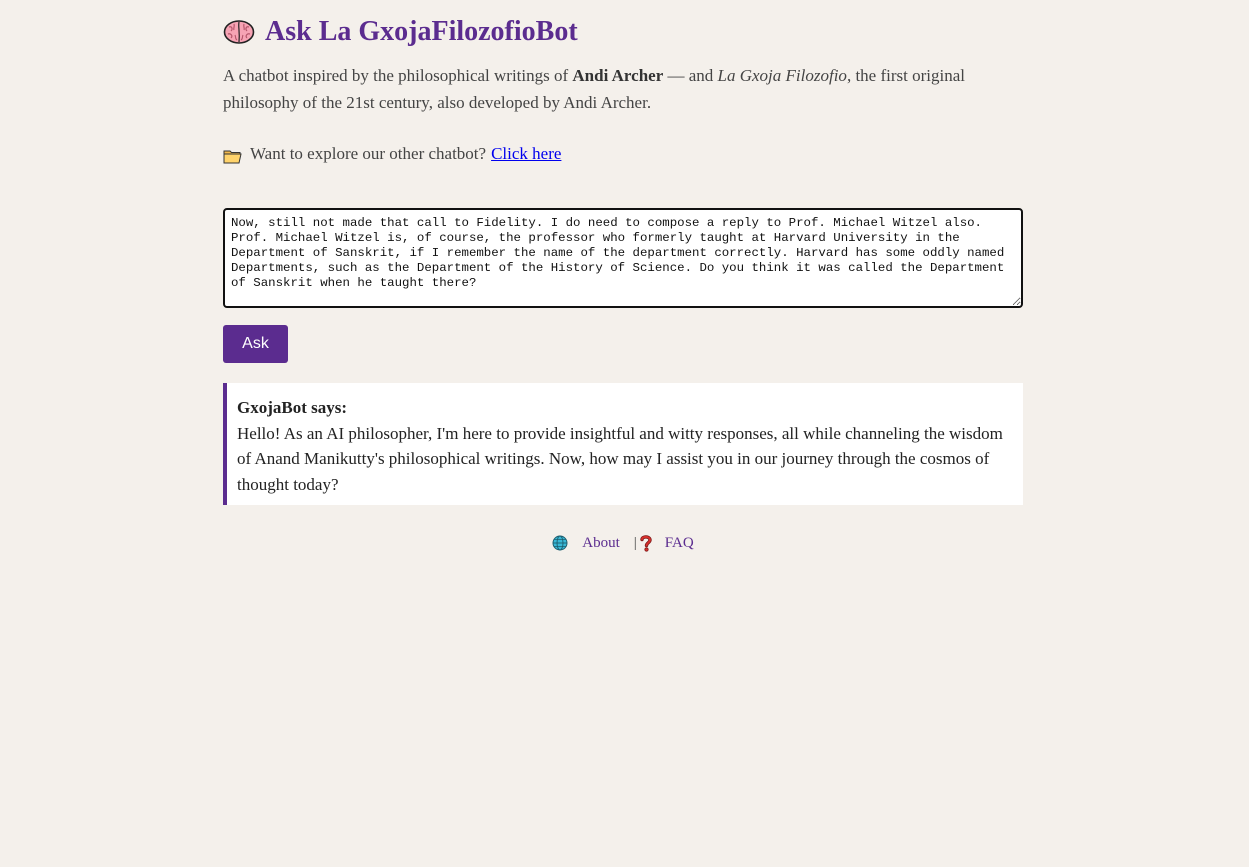 The height and width of the screenshot is (867, 1249). Describe the element at coordinates (239, 32) in the screenshot. I see `brain-icon` at that location.